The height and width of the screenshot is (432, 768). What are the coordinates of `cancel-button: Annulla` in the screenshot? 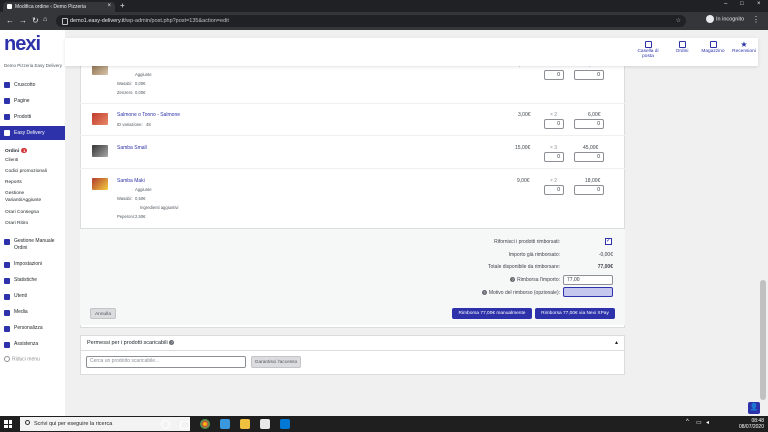 It's located at (103, 313).